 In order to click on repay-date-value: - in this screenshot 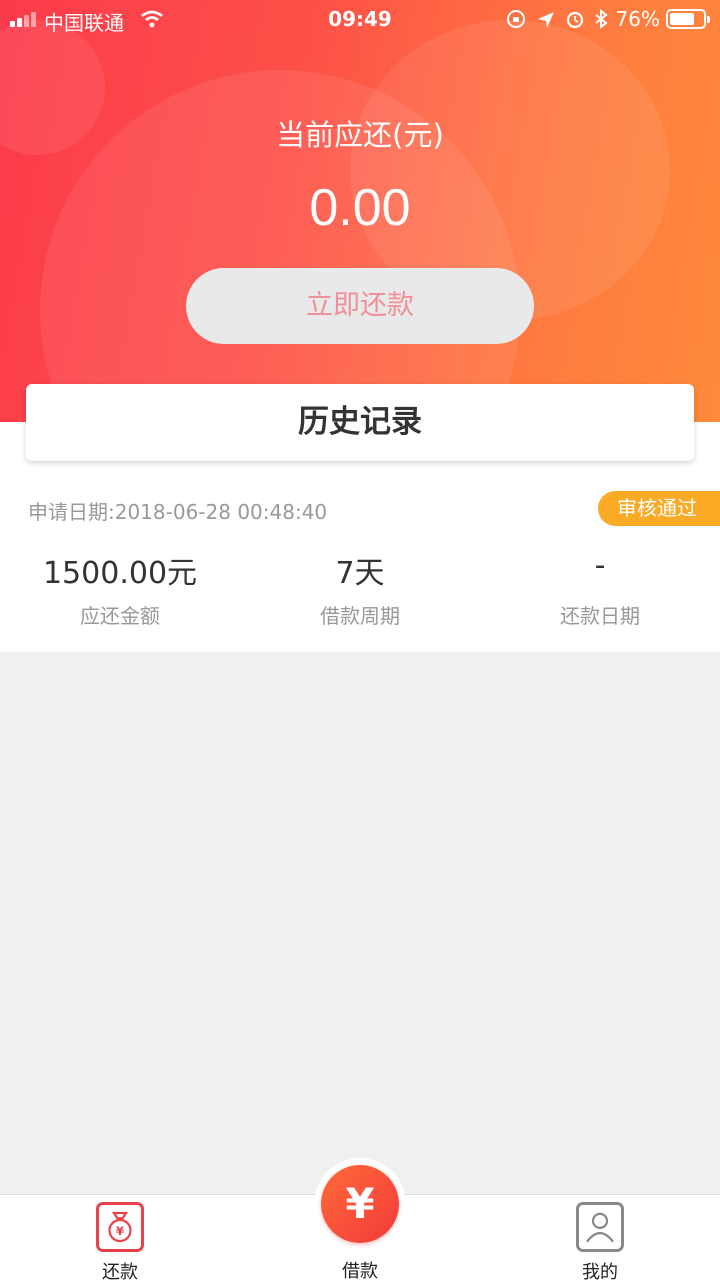, I will do `click(600, 565)`.